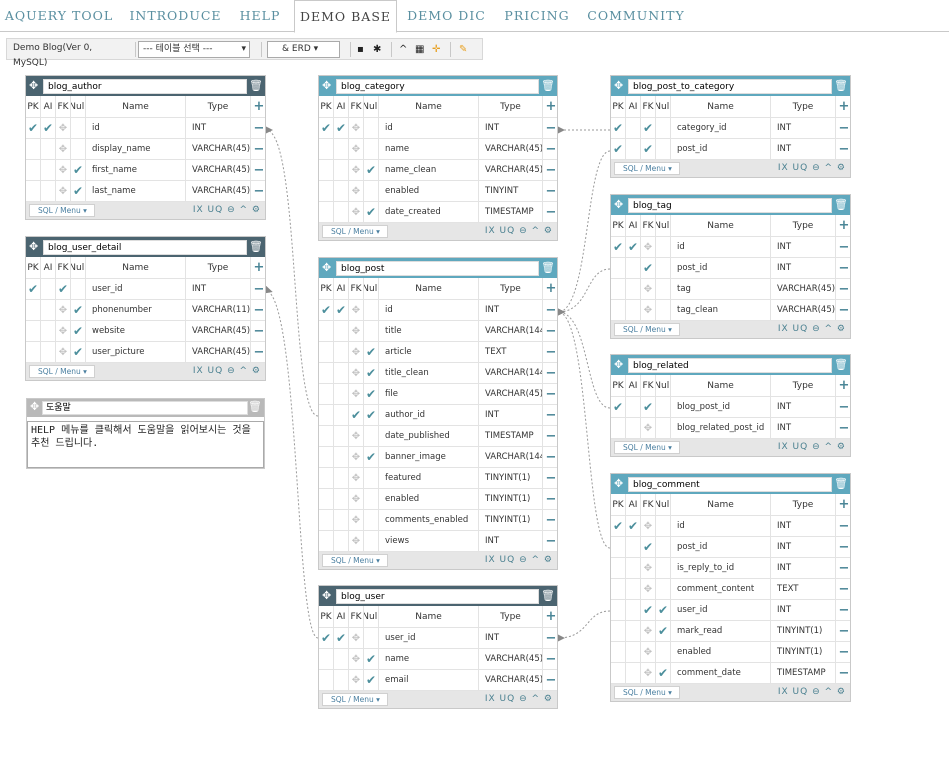  What do you see at coordinates (429, 331) in the screenshot?
I see `column-name: title` at bounding box center [429, 331].